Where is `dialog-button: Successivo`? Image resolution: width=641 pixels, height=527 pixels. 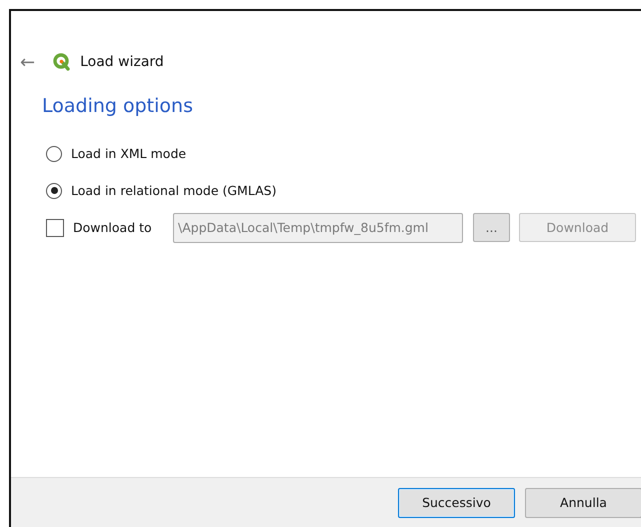
dialog-button: Successivo is located at coordinates (456, 503).